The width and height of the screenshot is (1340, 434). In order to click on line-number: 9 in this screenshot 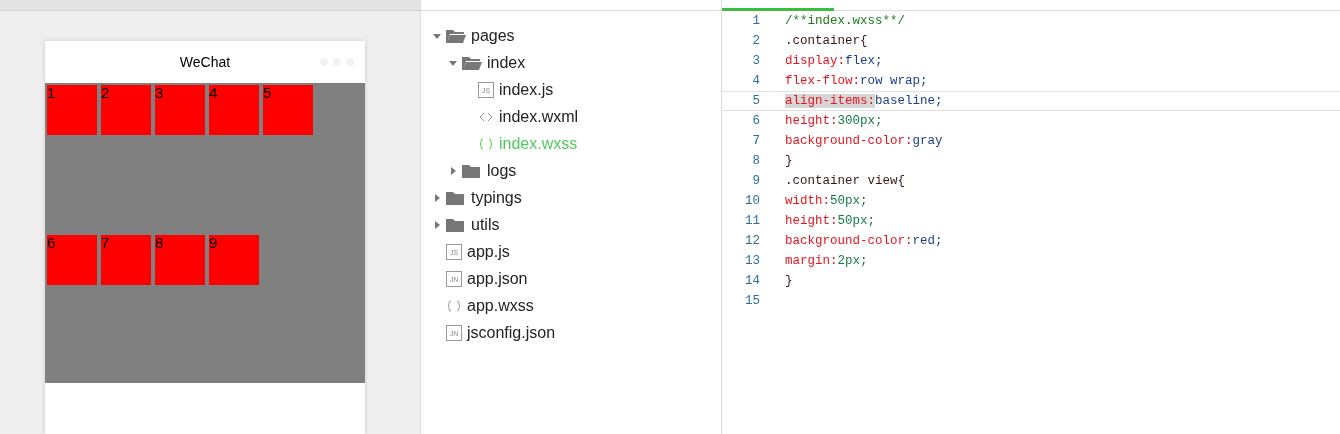, I will do `click(755, 181)`.